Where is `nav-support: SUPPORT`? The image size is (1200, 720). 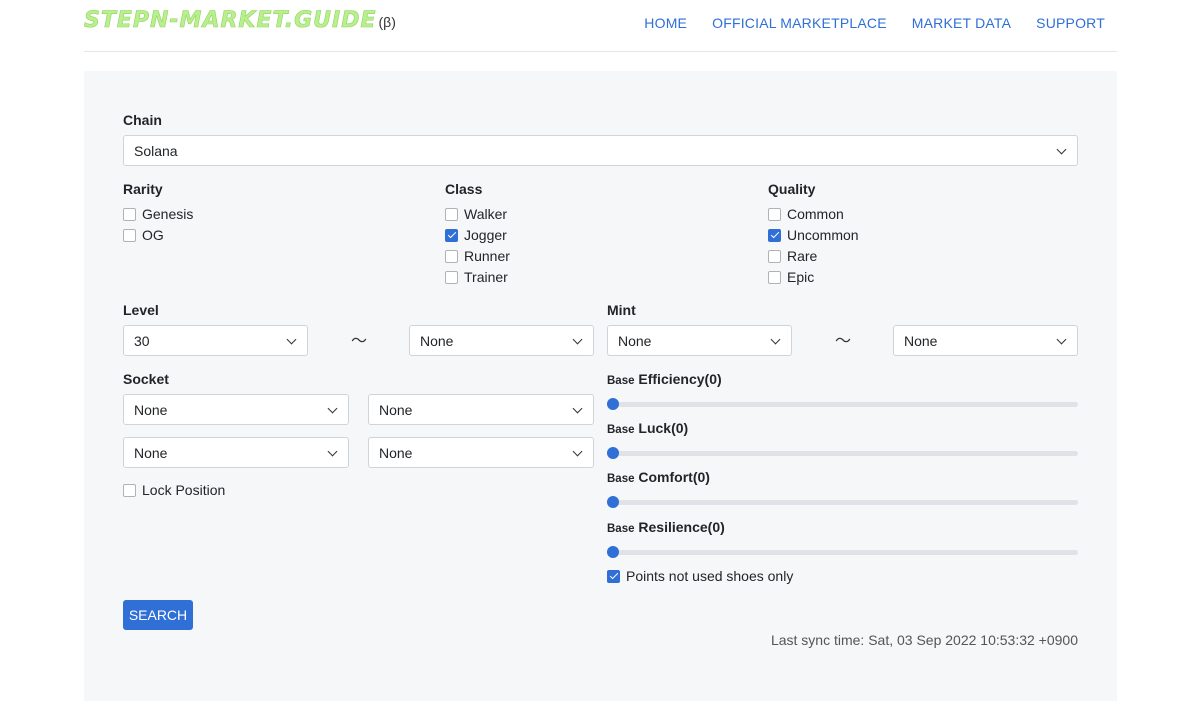 nav-support: SUPPORT is located at coordinates (1070, 23).